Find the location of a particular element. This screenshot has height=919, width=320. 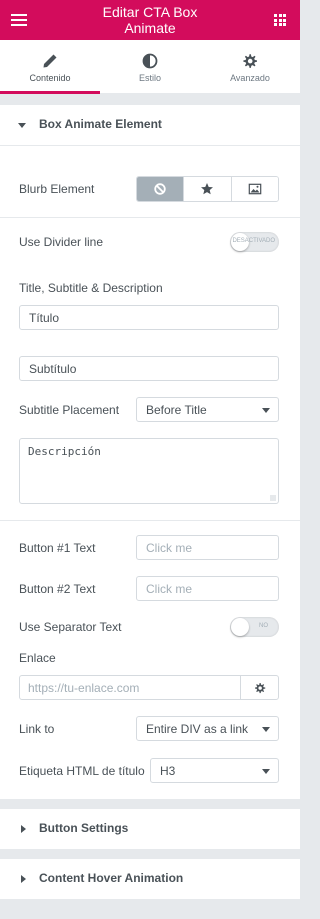

ban-icon is located at coordinates (160, 189).